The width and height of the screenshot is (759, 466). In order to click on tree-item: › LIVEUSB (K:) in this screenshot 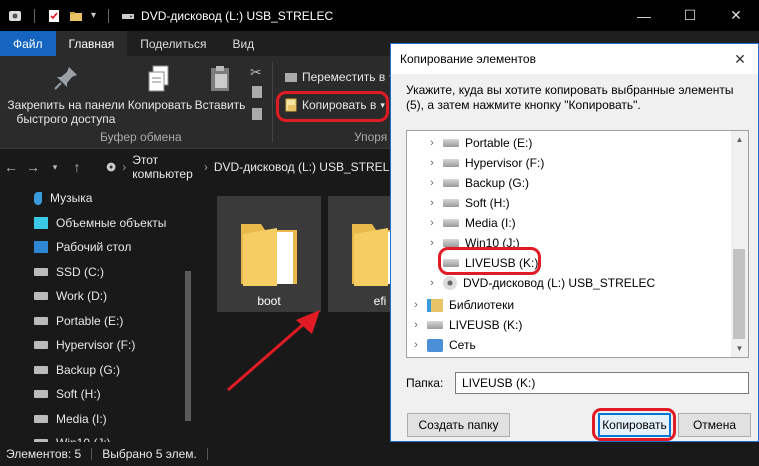, I will do `click(466, 325)`.